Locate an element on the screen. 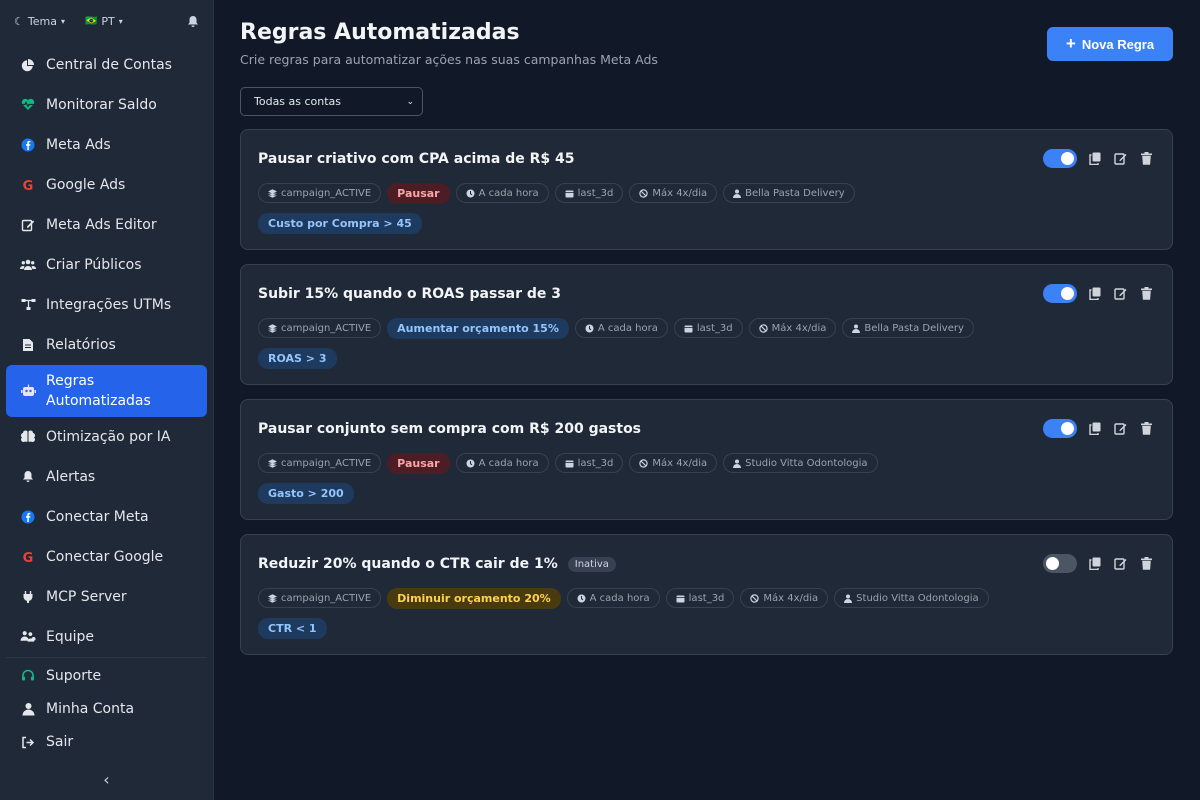 The width and height of the screenshot is (1200, 800). sidebar-topbar: ☾ Tema ▾ 🇧🇷 PT ▾ is located at coordinates (106, 21).